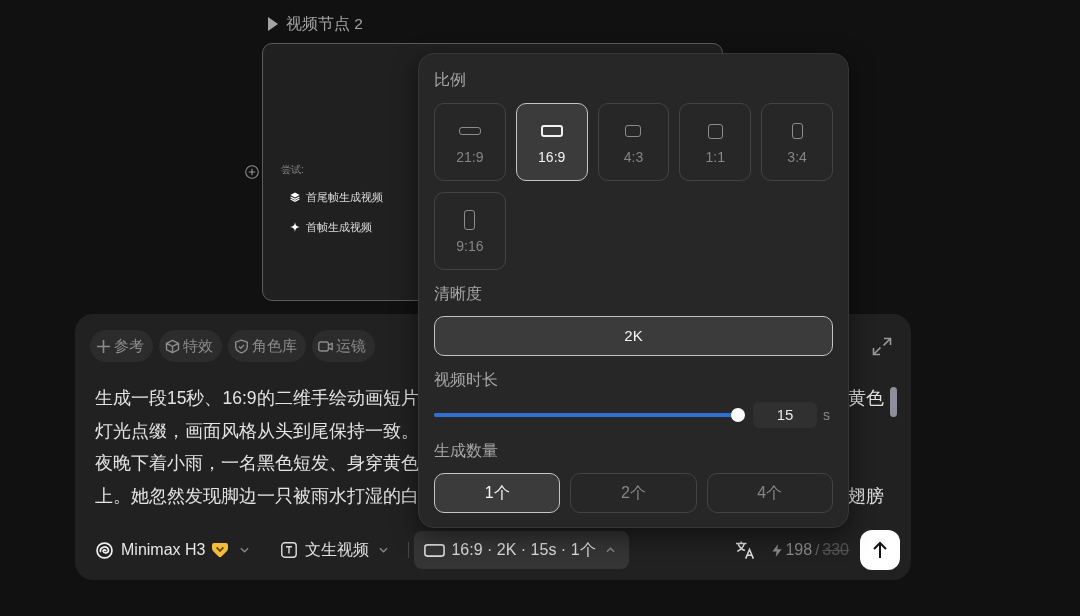 Image resolution: width=1080 pixels, height=616 pixels. Describe the element at coordinates (610, 550) in the screenshot. I see `caret-up-icon` at that location.